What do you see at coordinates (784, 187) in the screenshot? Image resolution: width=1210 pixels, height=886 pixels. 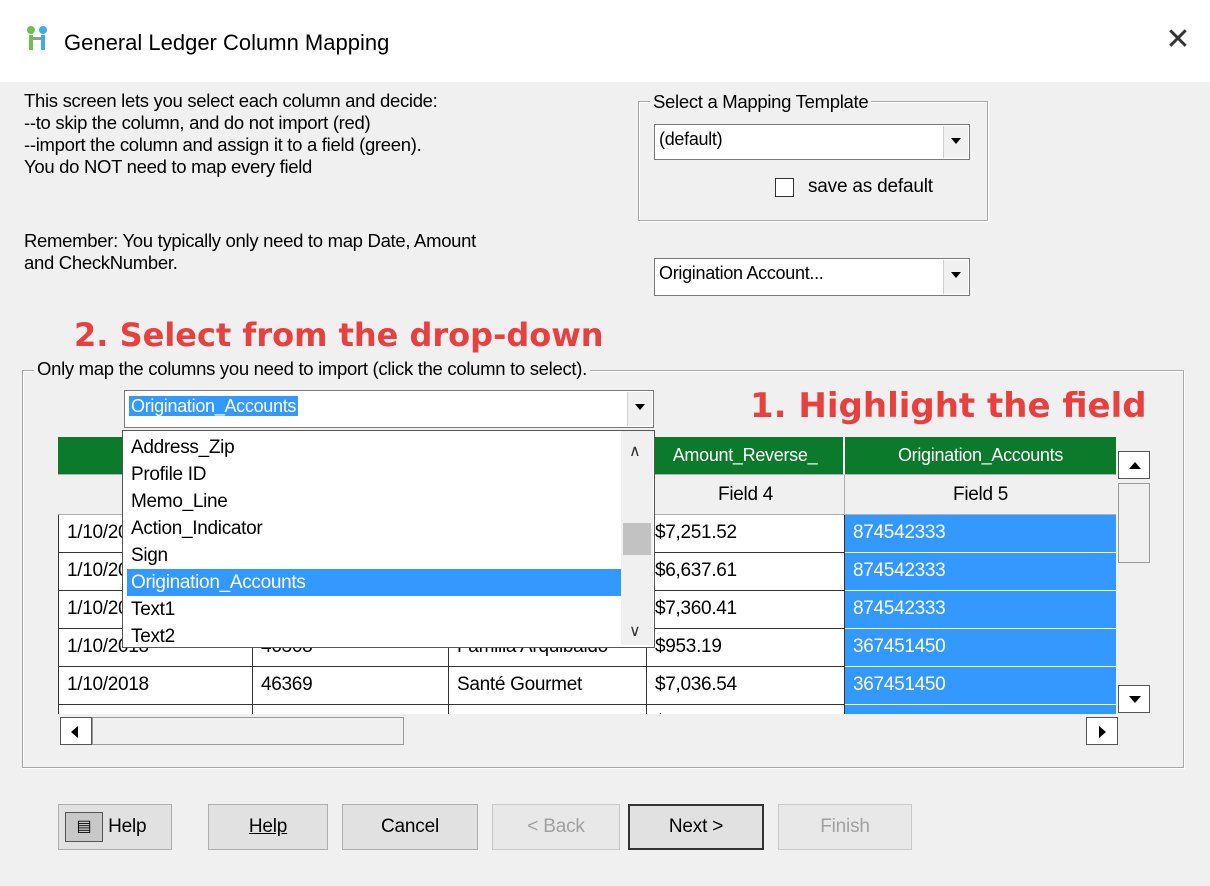 I see `save-as-default-checkbox` at bounding box center [784, 187].